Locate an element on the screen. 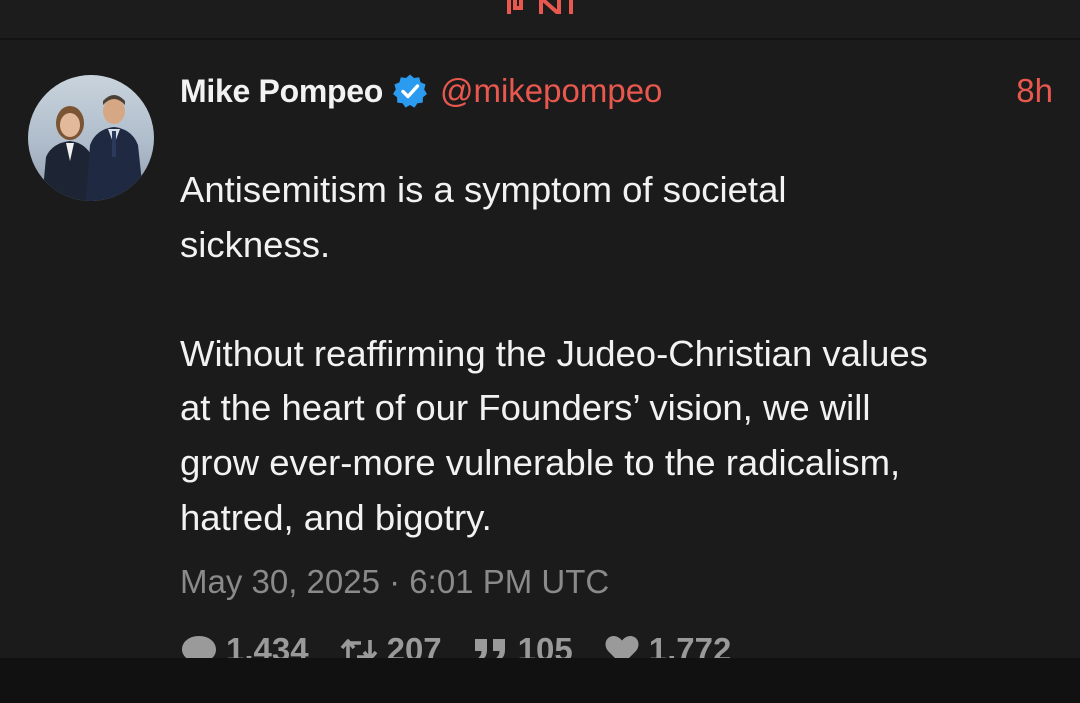  bottom-bar is located at coordinates (540, 680).